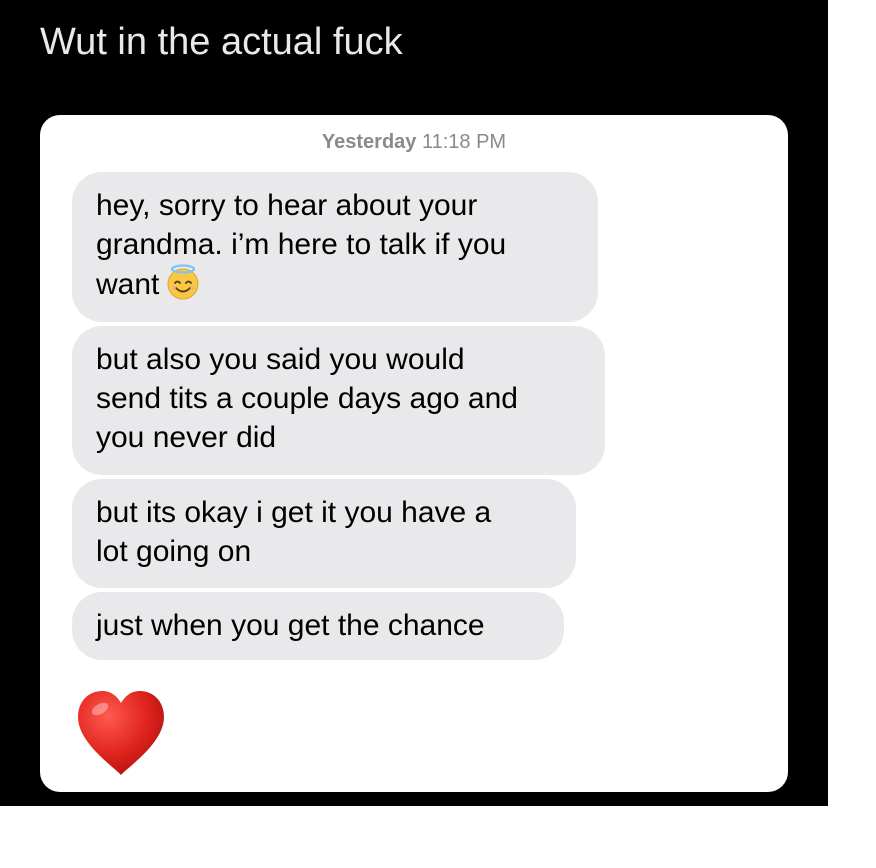  I want to click on timestamp-time: 11:18 PM, so click(464, 142).